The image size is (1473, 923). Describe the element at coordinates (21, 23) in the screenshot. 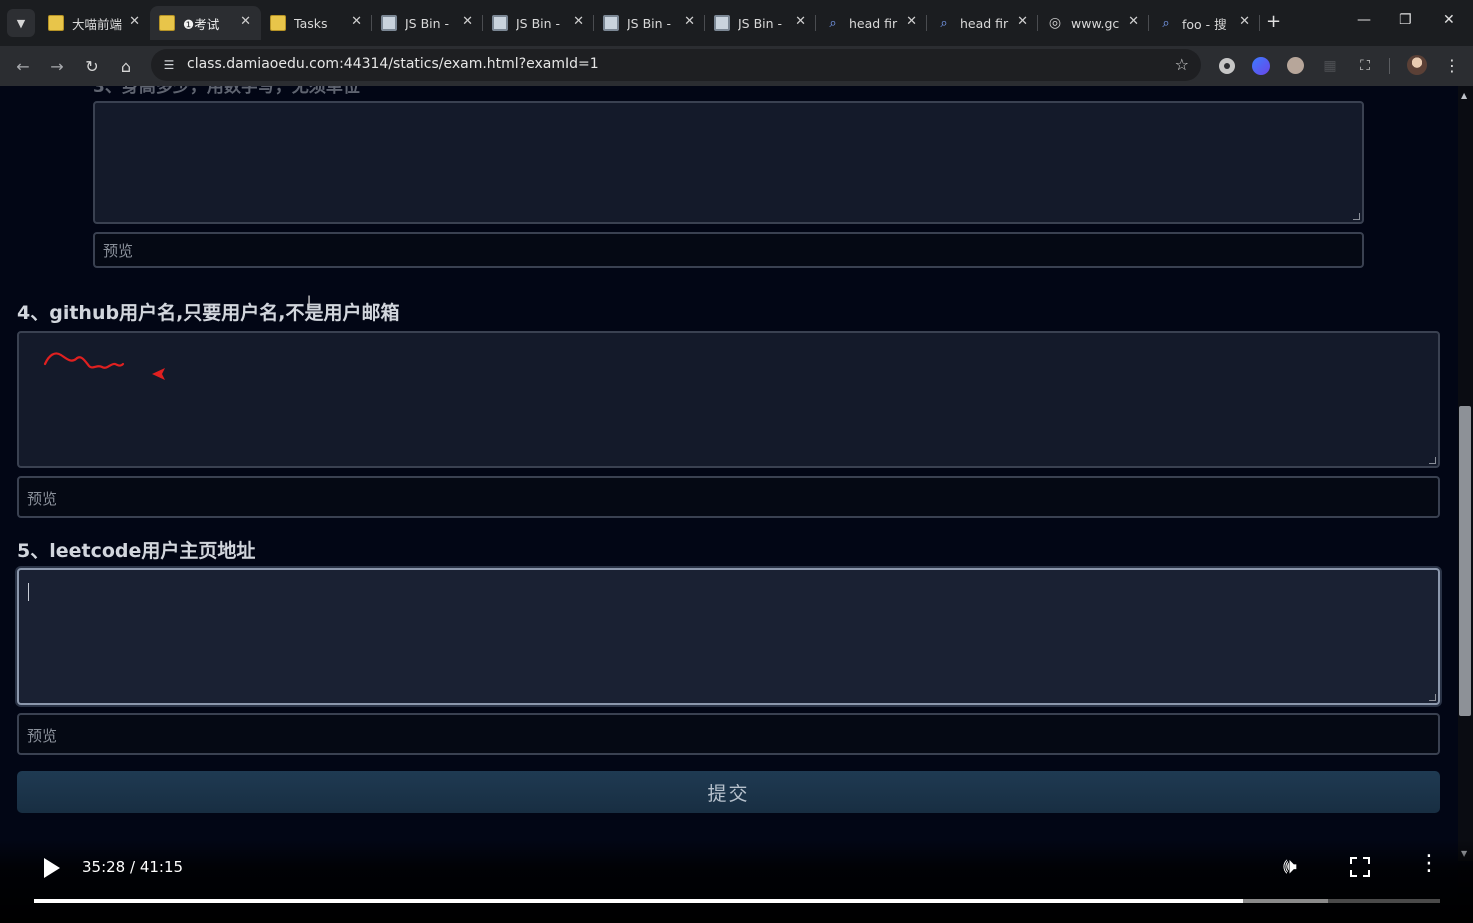

I see `tab-search-chevron-icon: ▼` at that location.